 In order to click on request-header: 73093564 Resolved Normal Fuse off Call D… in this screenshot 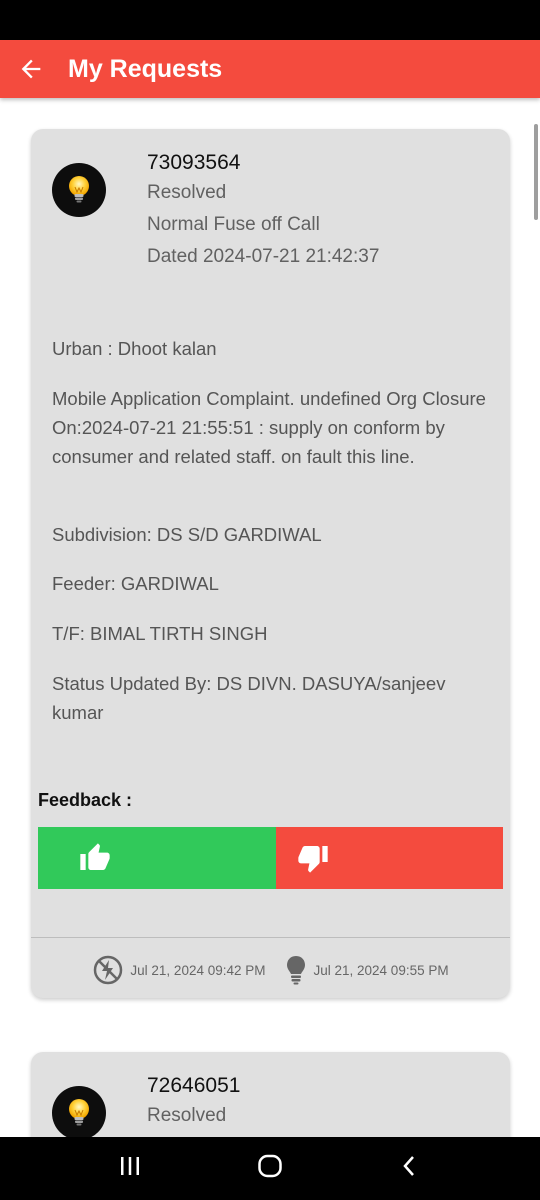, I will do `click(263, 209)`.